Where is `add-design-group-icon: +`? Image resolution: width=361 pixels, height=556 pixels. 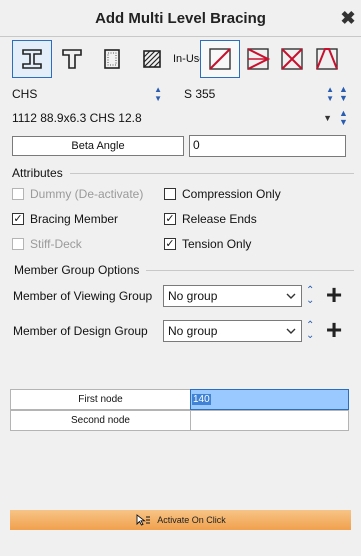
add-design-group-icon: + is located at coordinates (334, 330).